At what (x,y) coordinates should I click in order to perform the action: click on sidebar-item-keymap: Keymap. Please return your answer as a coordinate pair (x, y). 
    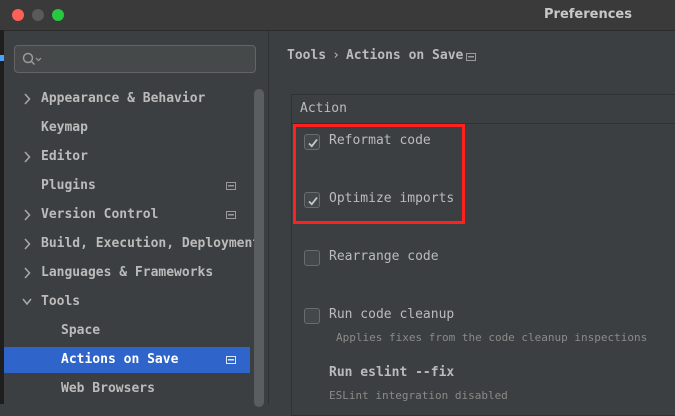
    Looking at the image, I should click on (127, 128).